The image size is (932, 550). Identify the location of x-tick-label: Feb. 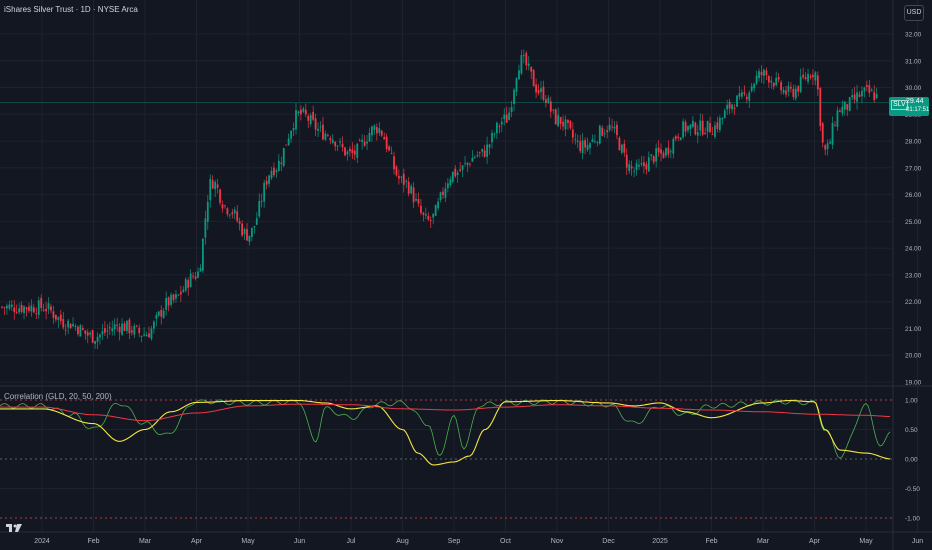
(711, 541).